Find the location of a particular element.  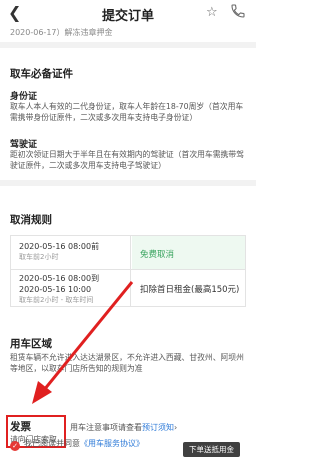

notice-row: 用车注意事项请查看预订须知› is located at coordinates (123, 427).